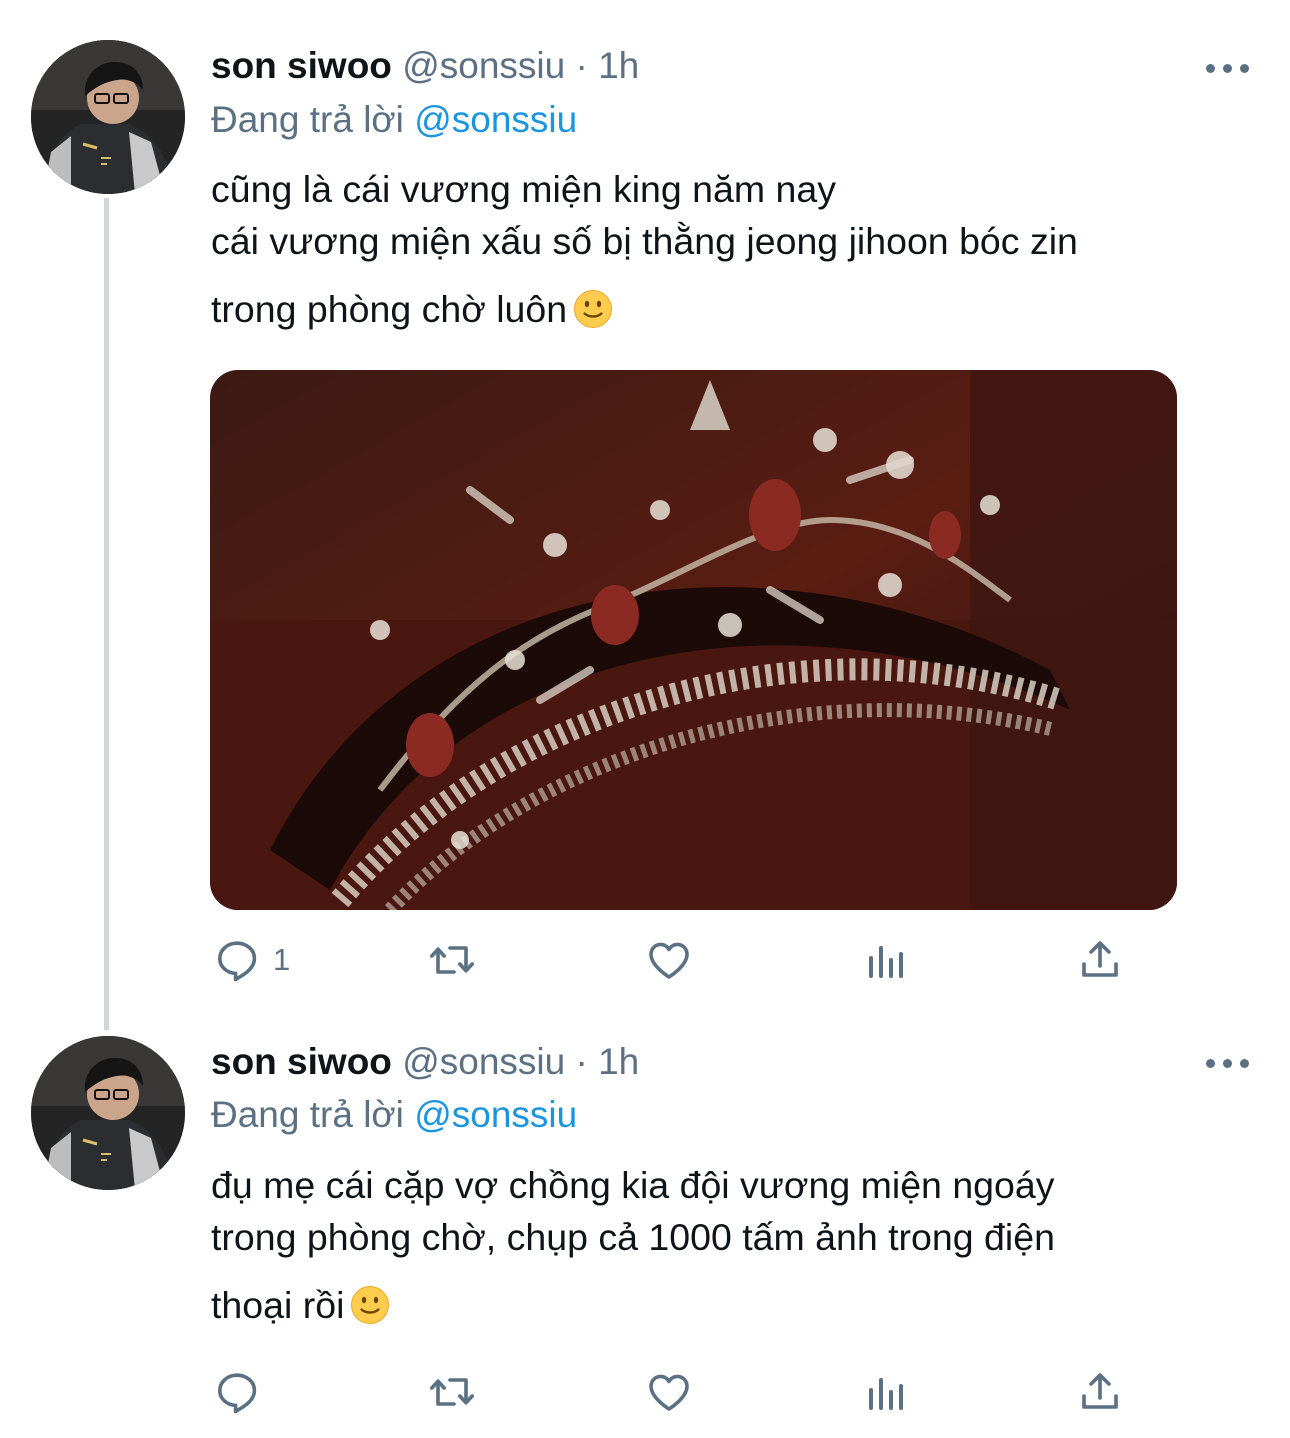 The height and width of the screenshot is (1438, 1290). I want to click on tweet-actions: 1, so click(645, 960).